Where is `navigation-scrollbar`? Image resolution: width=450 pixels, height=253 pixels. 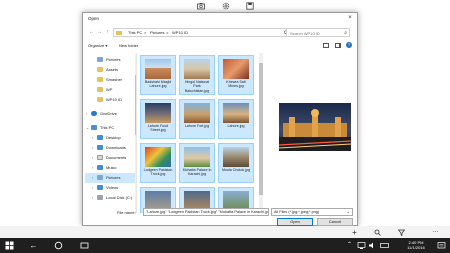 navigation-scrollbar is located at coordinates (135, 133).